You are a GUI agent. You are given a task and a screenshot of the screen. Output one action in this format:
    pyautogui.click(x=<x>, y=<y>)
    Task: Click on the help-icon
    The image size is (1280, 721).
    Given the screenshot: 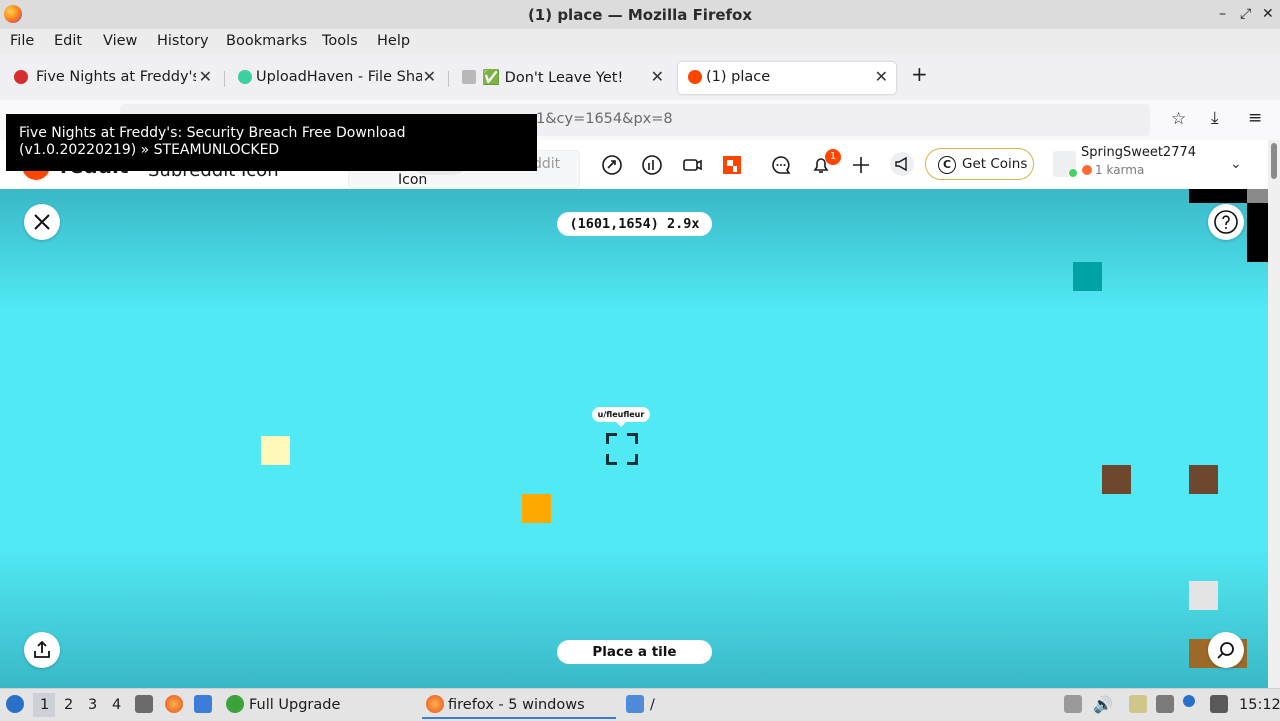 What is the action you would take?
    pyautogui.click(x=1226, y=222)
    